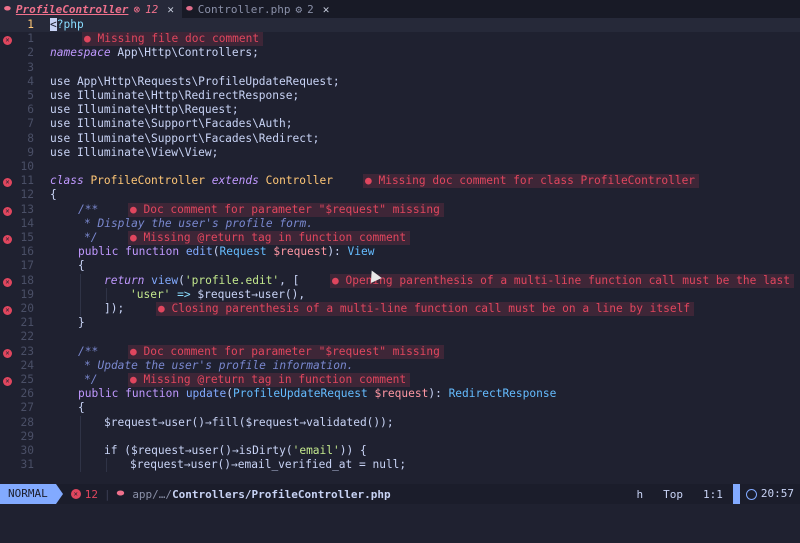 Image resolution: width=800 pixels, height=543 pixels. What do you see at coordinates (81, 323) in the screenshot?
I see `brace: }` at bounding box center [81, 323].